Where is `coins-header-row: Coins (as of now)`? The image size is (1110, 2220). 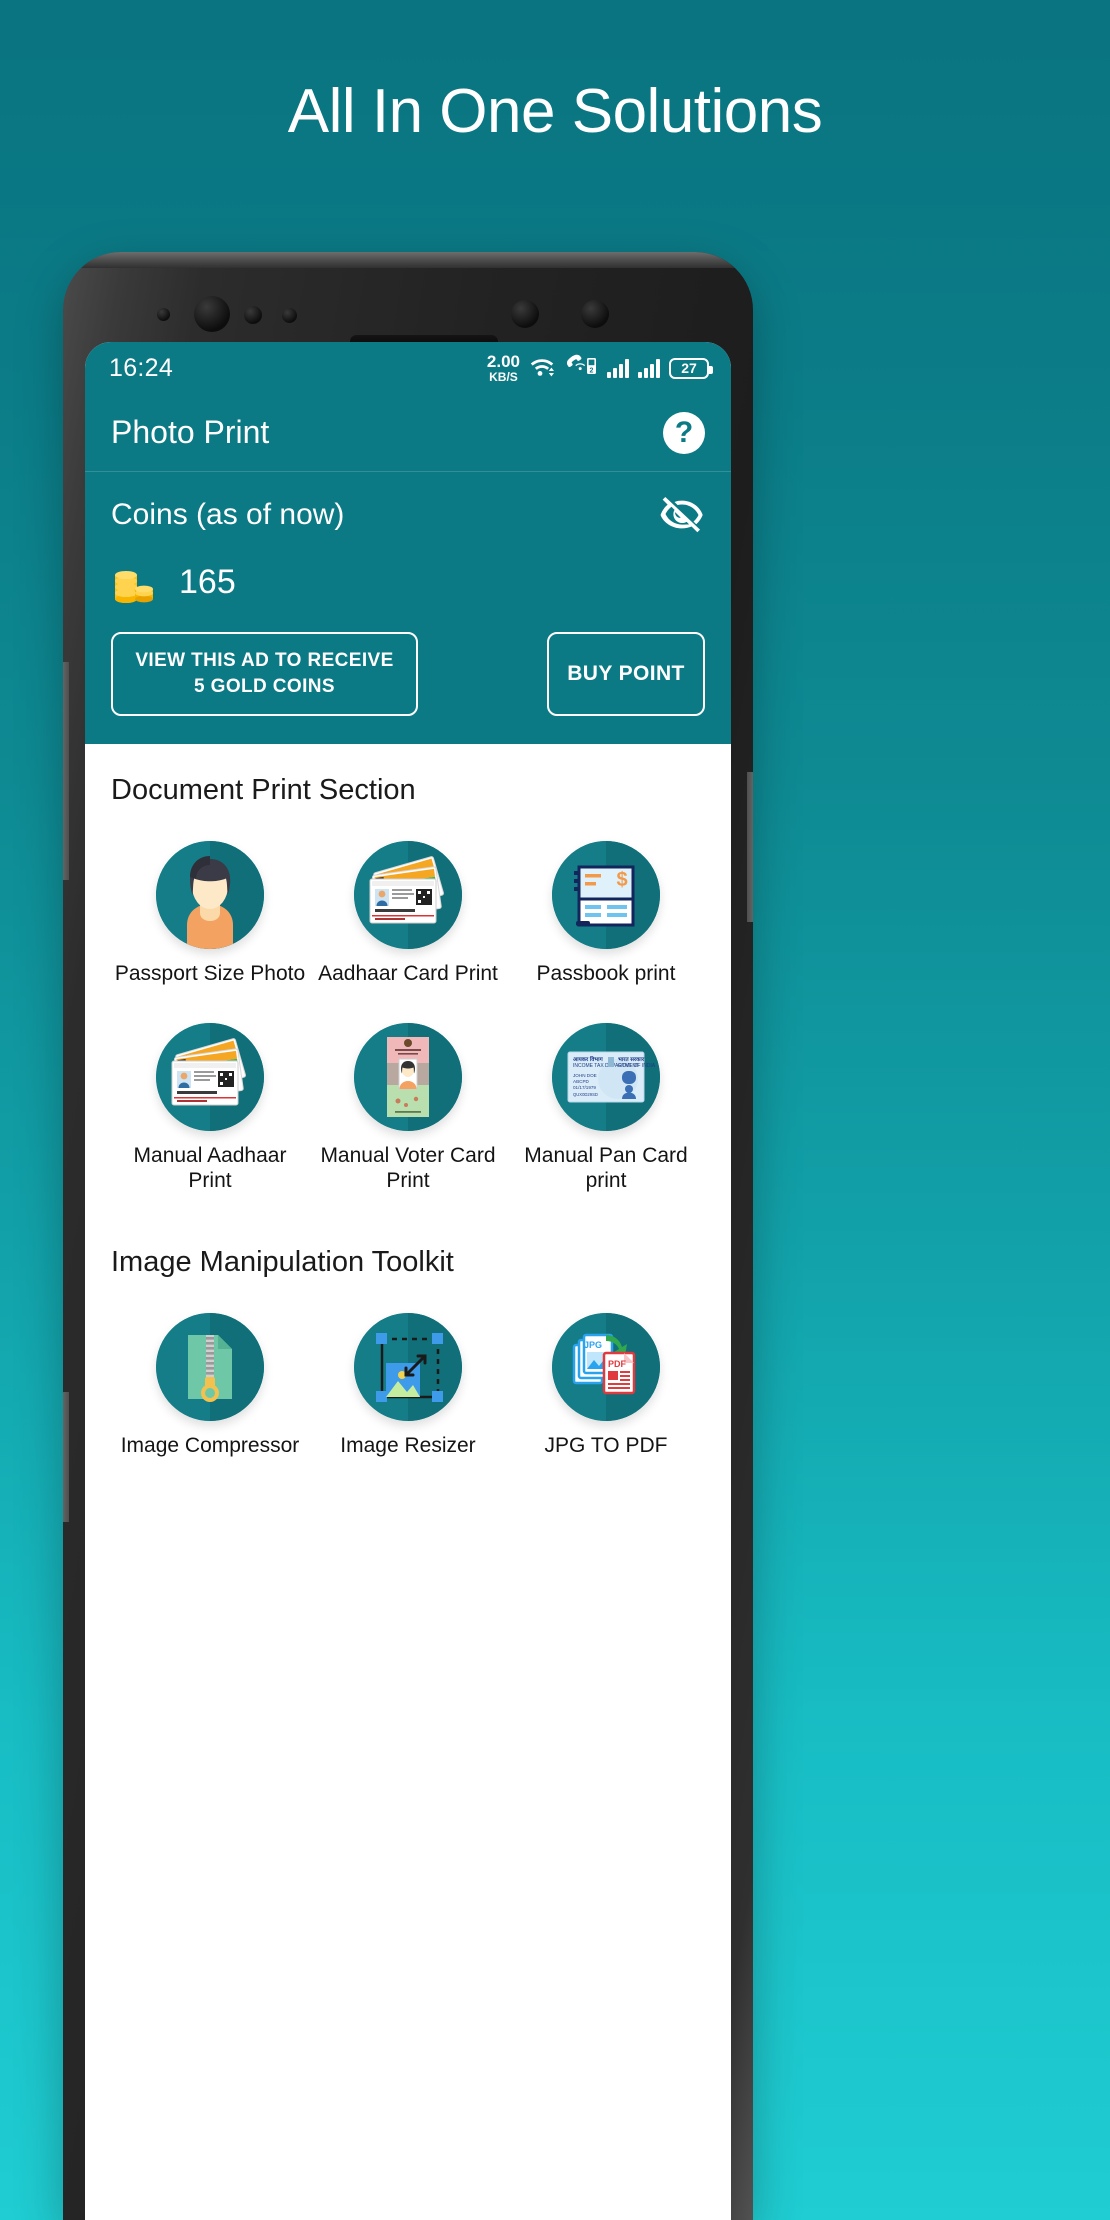 coins-header-row: Coins (as of now) is located at coordinates (408, 515).